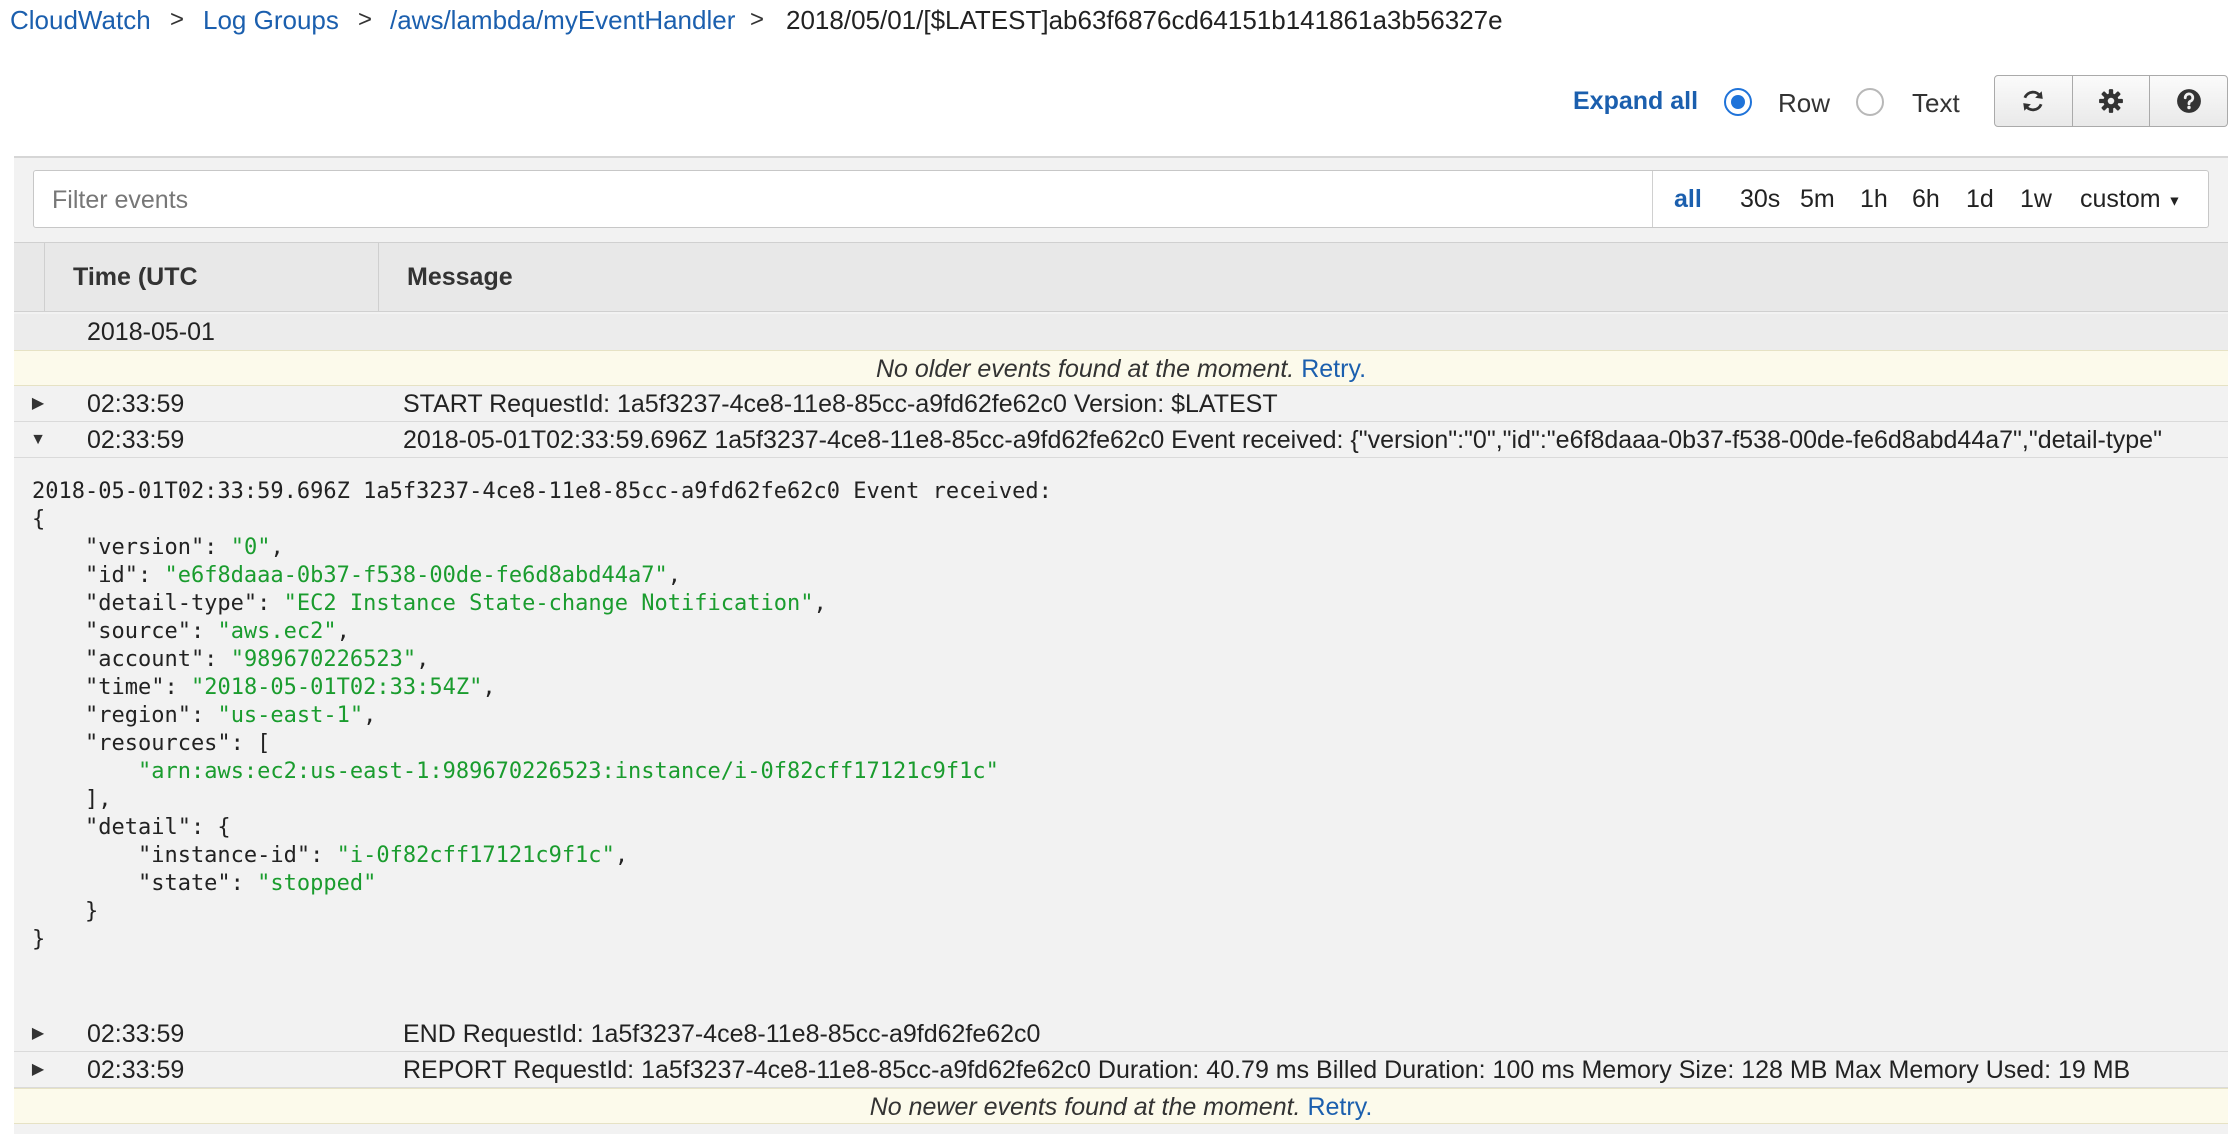 The image size is (2232, 1142). What do you see at coordinates (1121, 332) in the screenshot?
I see `date-group-row: 2018-05-01` at bounding box center [1121, 332].